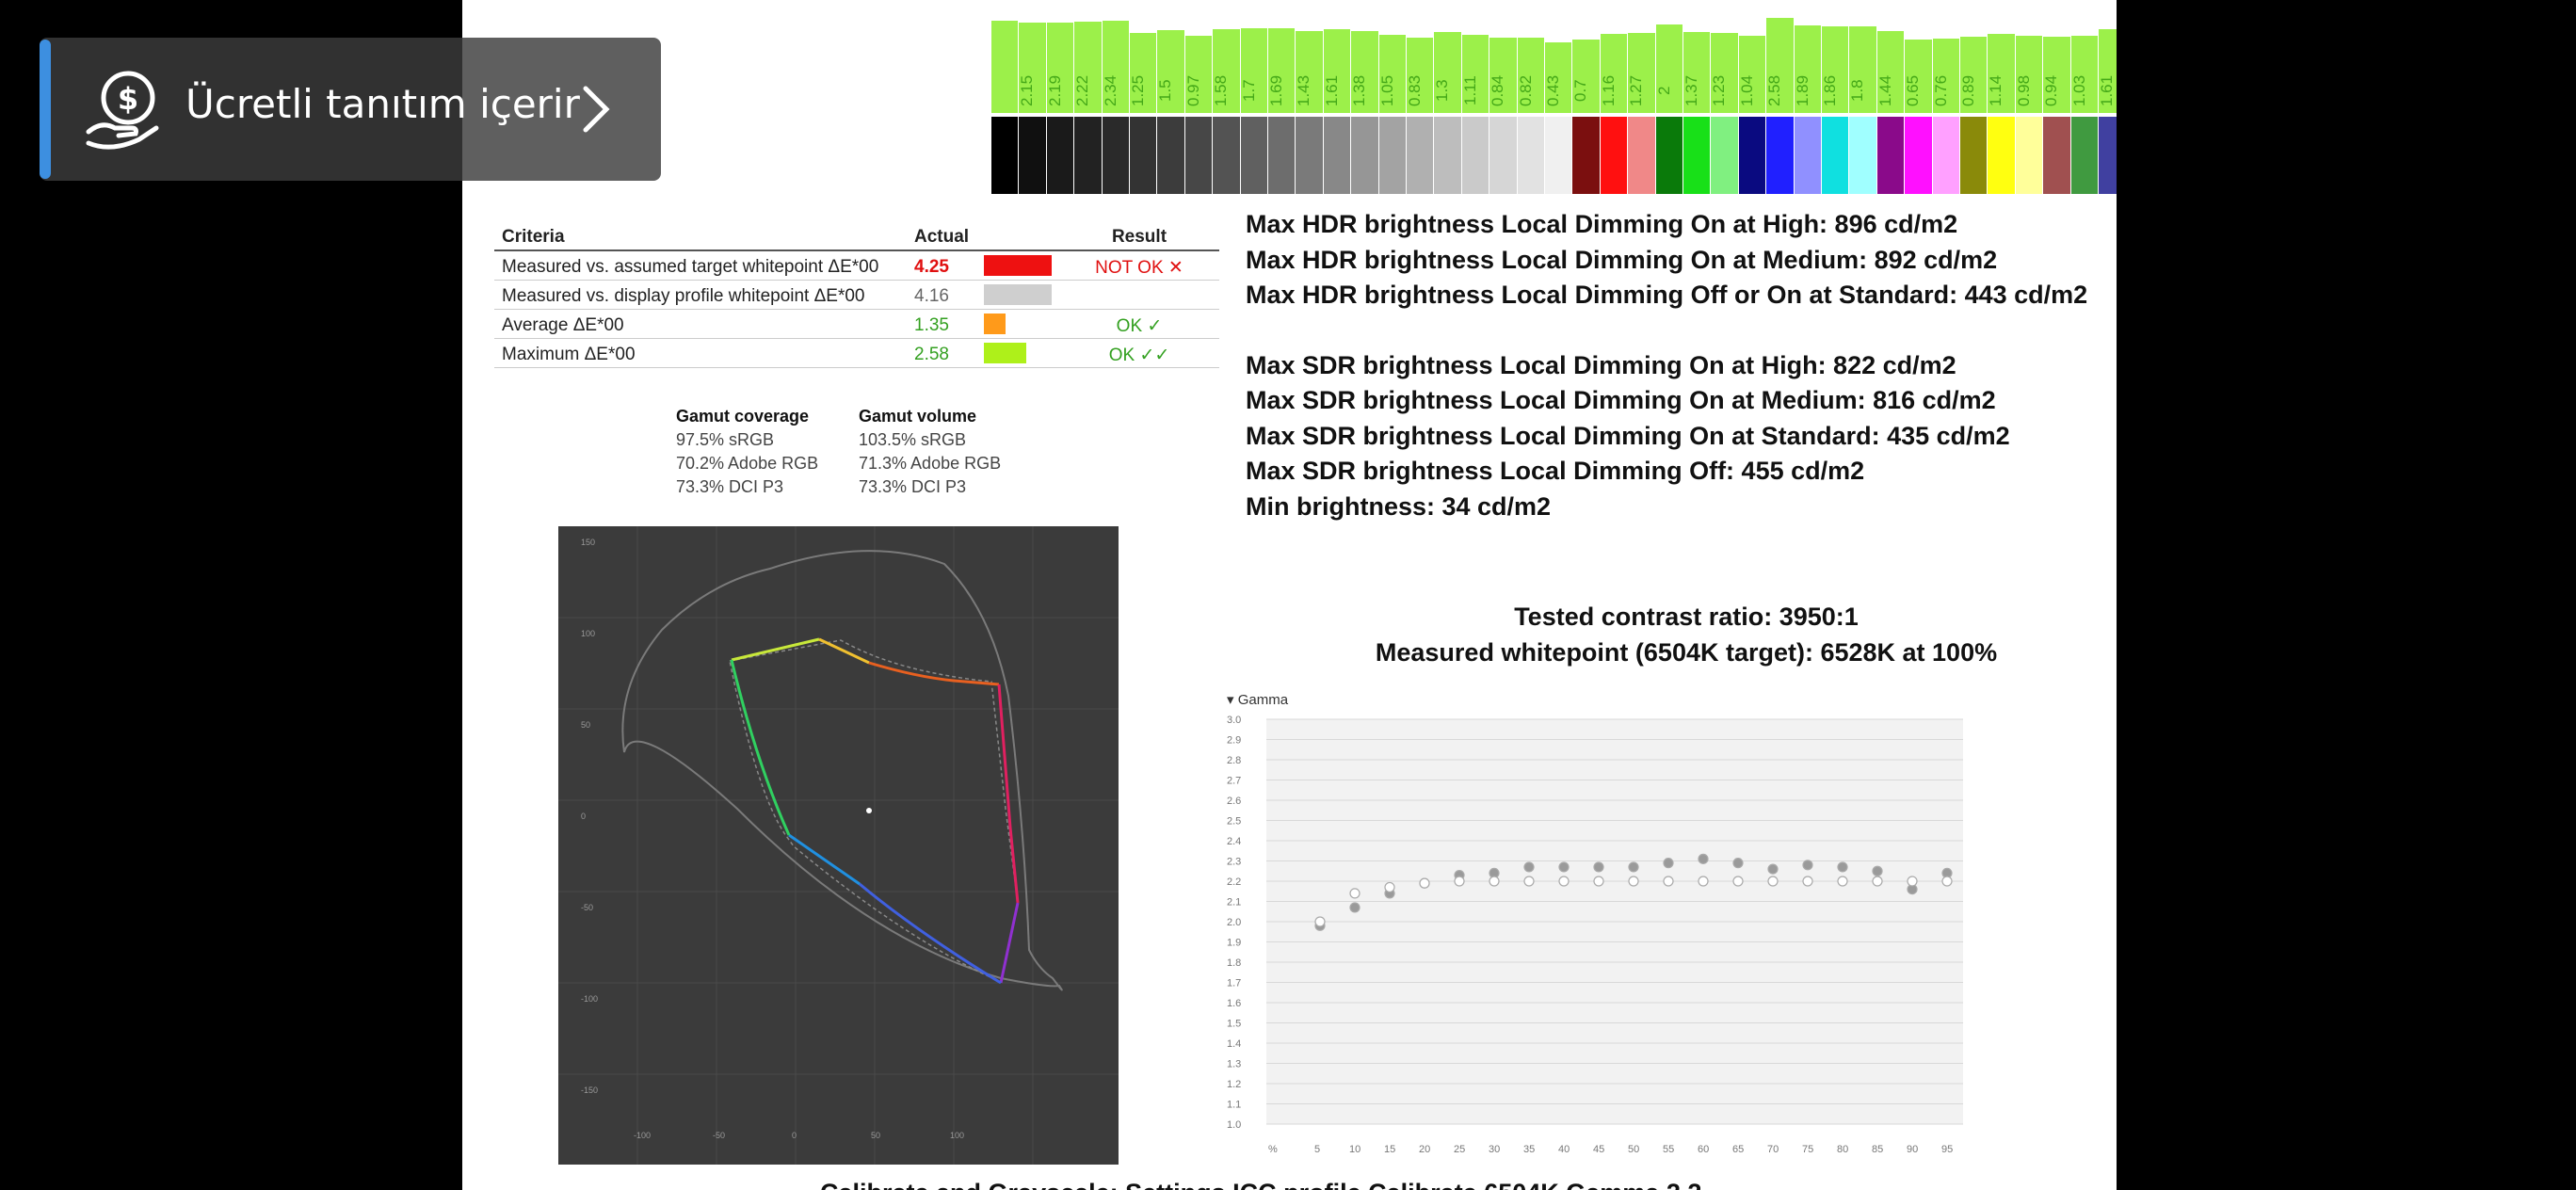 The height and width of the screenshot is (1190, 2576). What do you see at coordinates (1580, 90) in the screenshot?
I see `patch-delta-value: 0.7` at bounding box center [1580, 90].